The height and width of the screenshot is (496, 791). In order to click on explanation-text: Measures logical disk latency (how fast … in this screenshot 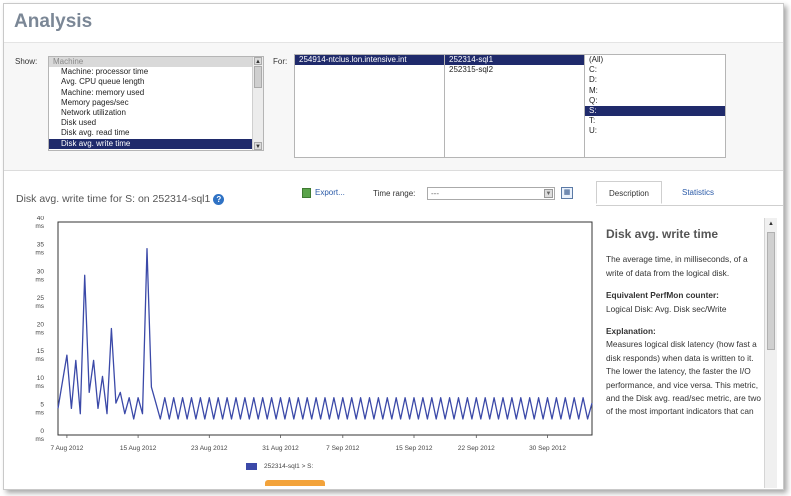, I will do `click(683, 378)`.